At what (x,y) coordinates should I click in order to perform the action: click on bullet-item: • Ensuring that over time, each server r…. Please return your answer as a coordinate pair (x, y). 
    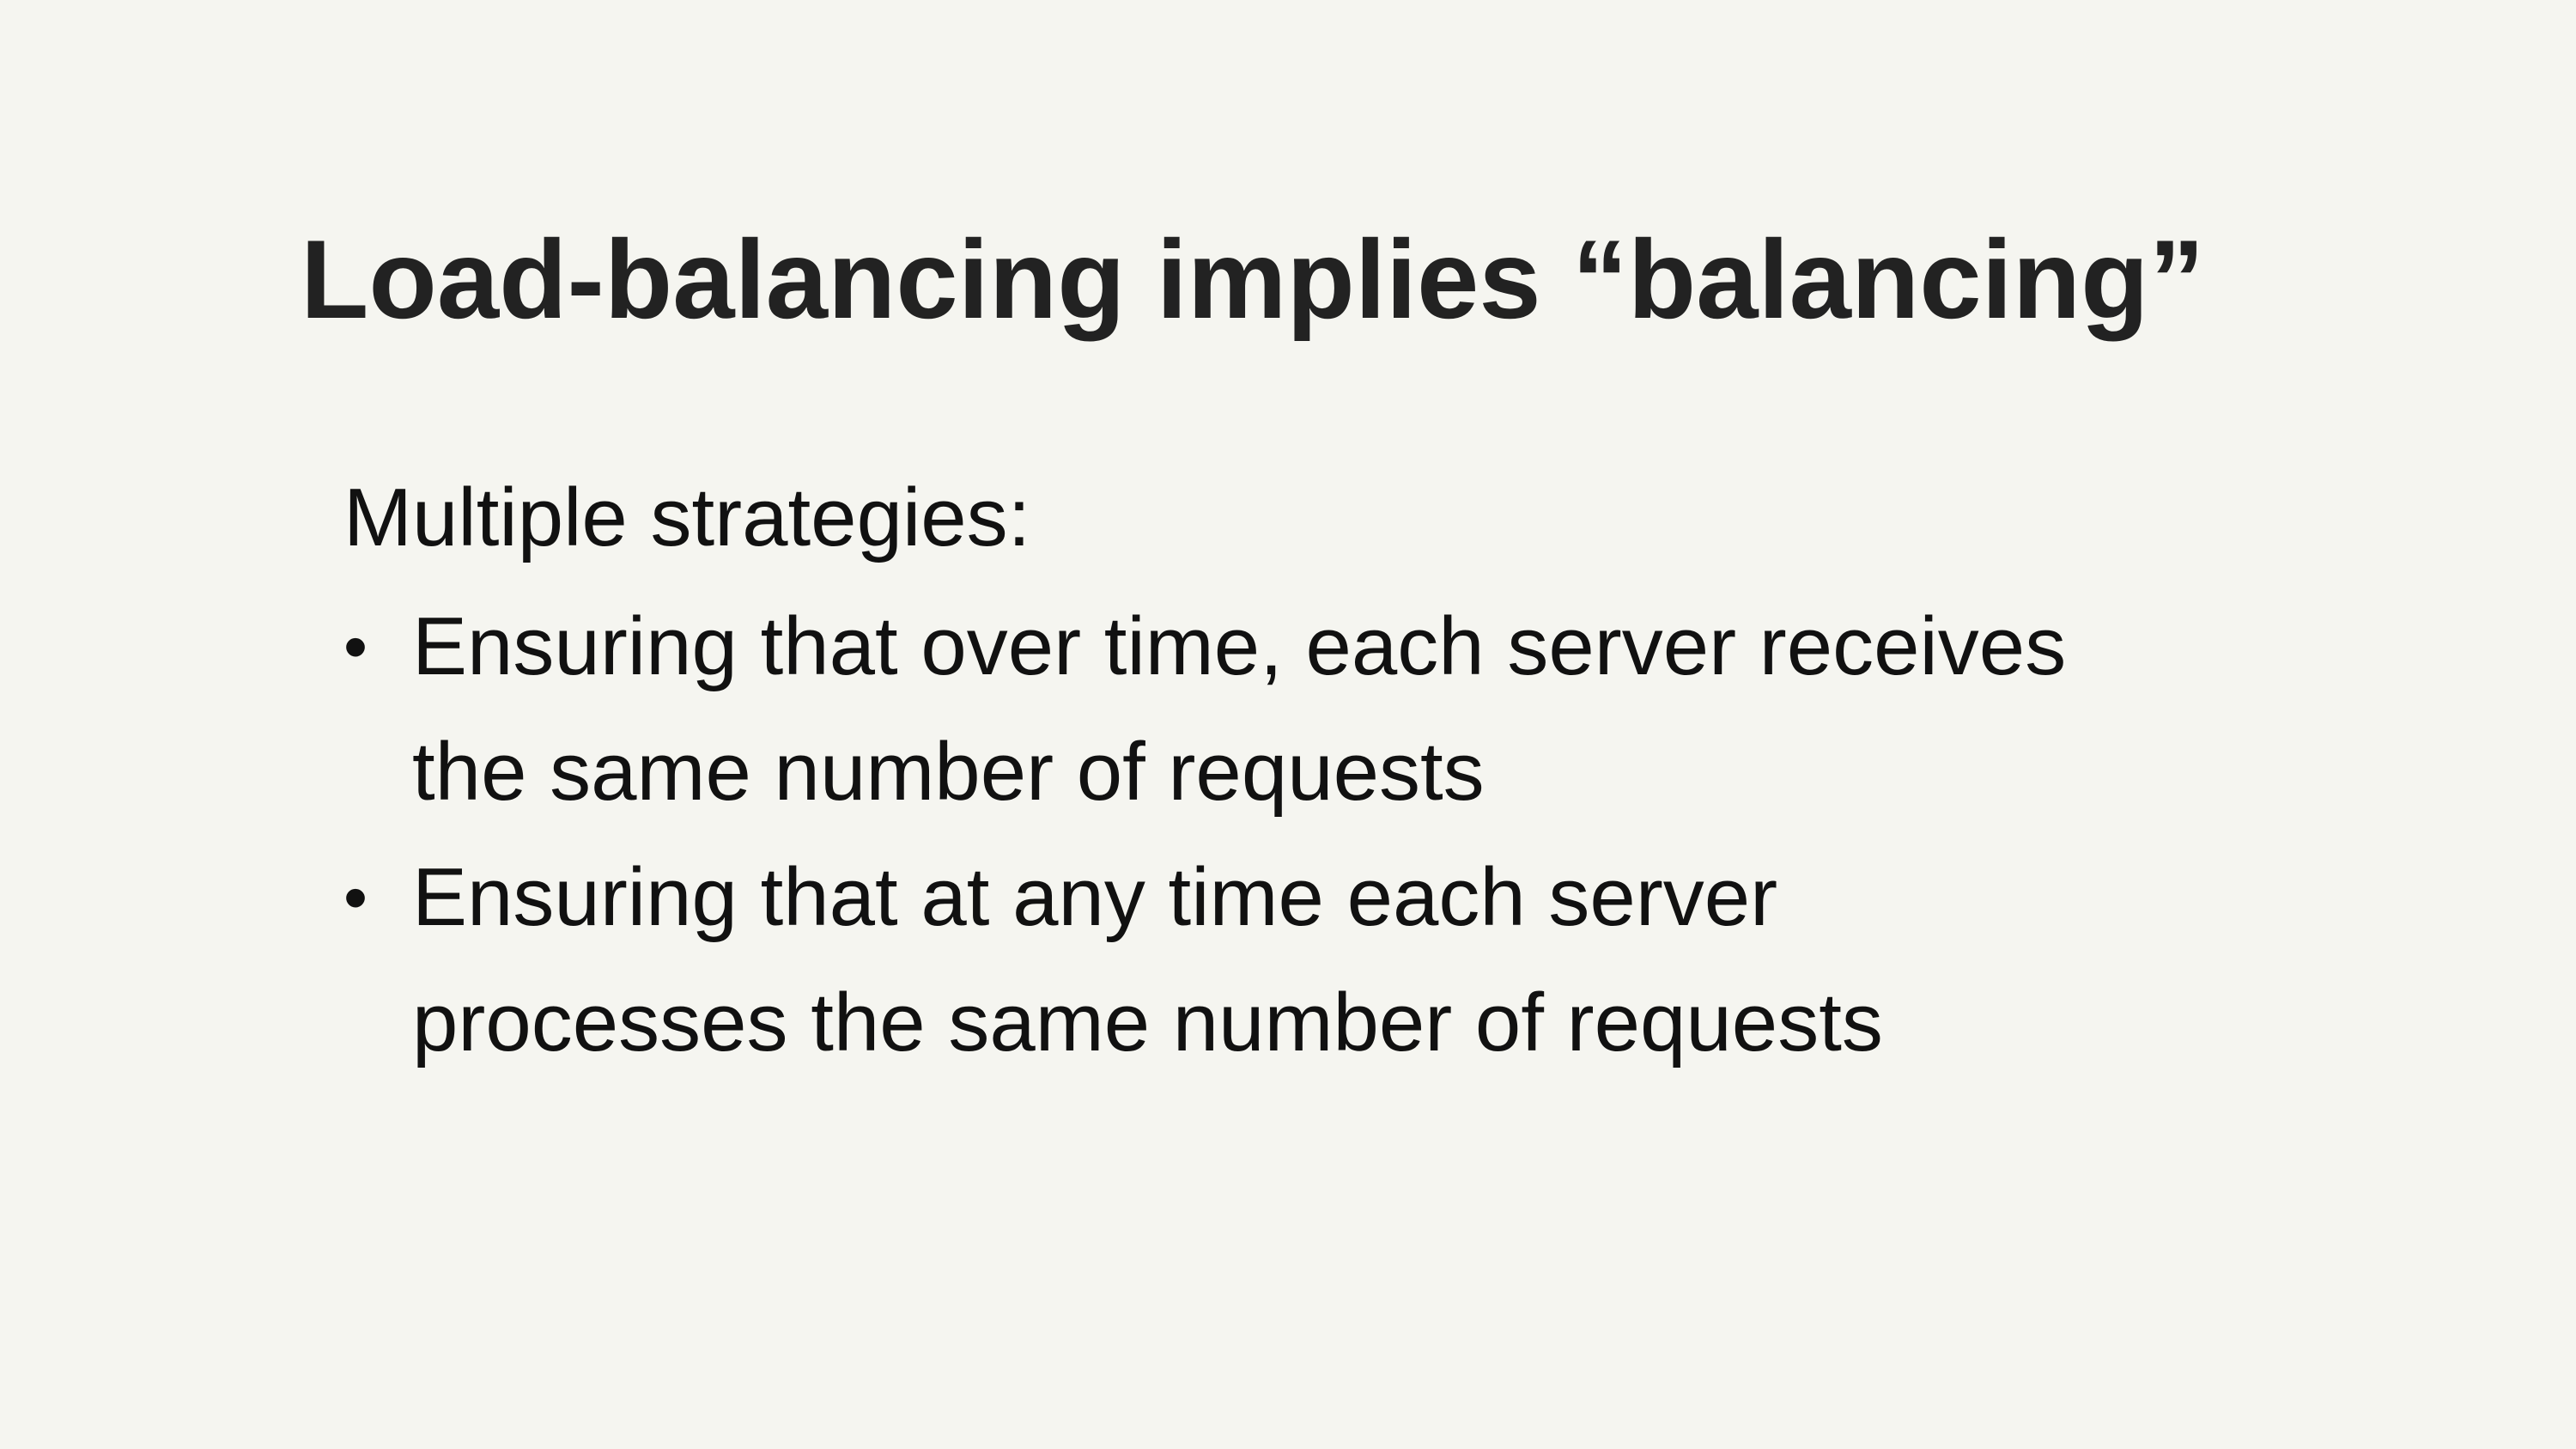
    Looking at the image, I should click on (1330, 709).